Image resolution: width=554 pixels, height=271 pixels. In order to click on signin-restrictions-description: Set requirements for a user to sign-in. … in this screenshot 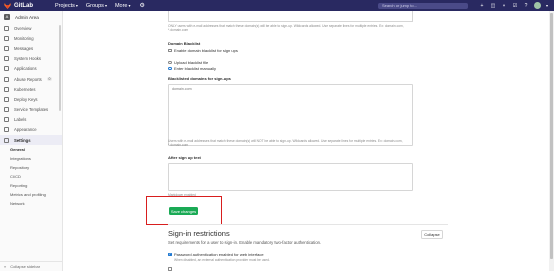, I will do `click(245, 242)`.